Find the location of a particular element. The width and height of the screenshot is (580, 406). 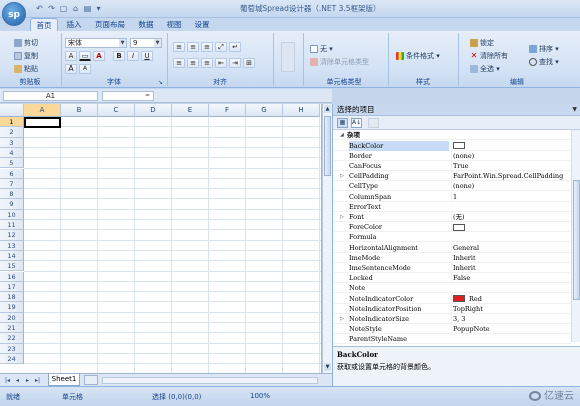

align-bottom-icon: ≡ is located at coordinates (207, 47).